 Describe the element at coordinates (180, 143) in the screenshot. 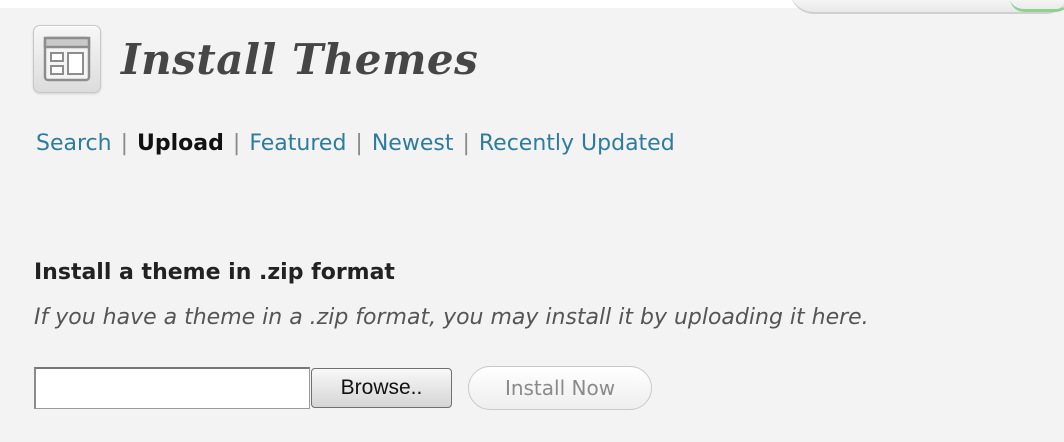

I see `subnav-upload-link: Upload` at that location.